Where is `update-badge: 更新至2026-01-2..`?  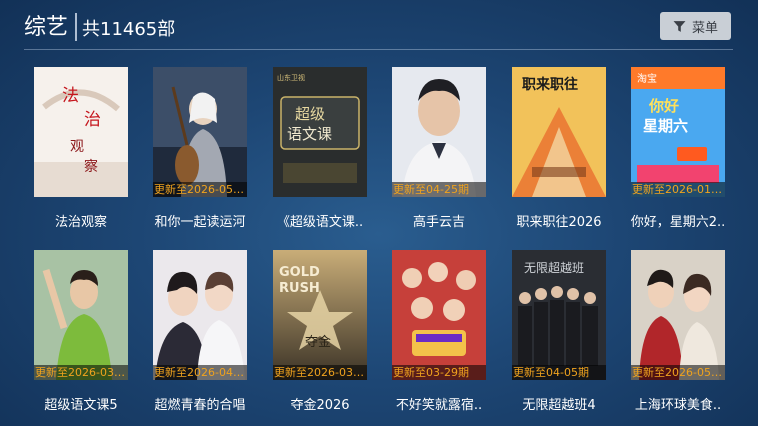
update-badge: 更新至2026-01-2.. is located at coordinates (678, 189).